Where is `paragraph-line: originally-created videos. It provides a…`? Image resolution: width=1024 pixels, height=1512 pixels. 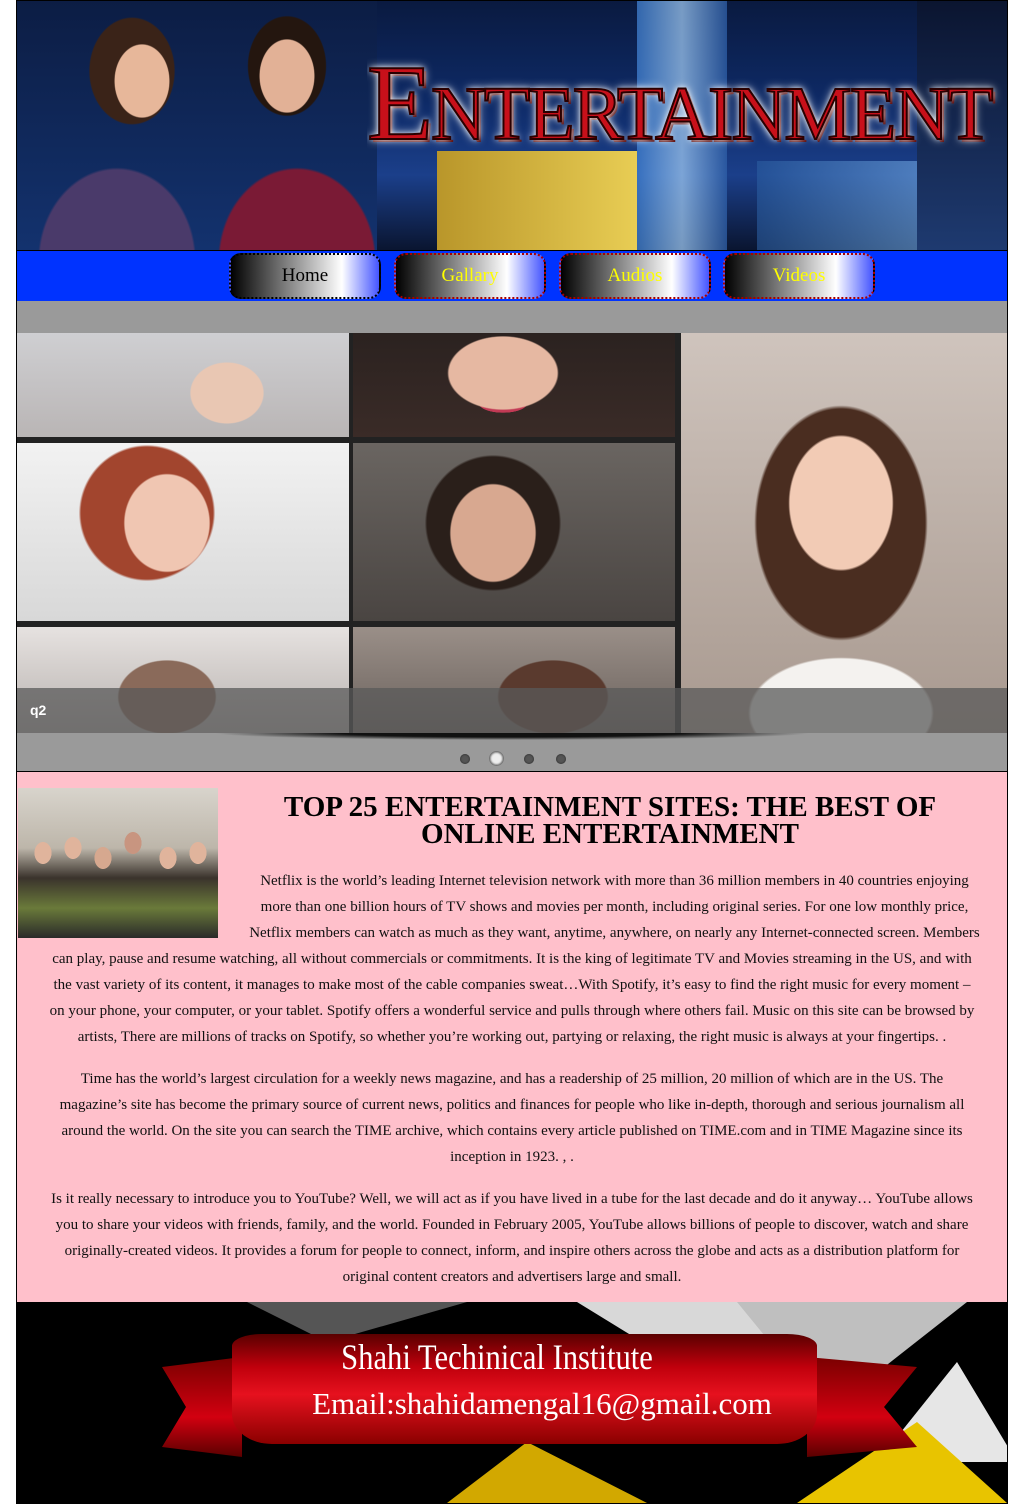
paragraph-line: originally-created videos. It provides a… is located at coordinates (512, 1251).